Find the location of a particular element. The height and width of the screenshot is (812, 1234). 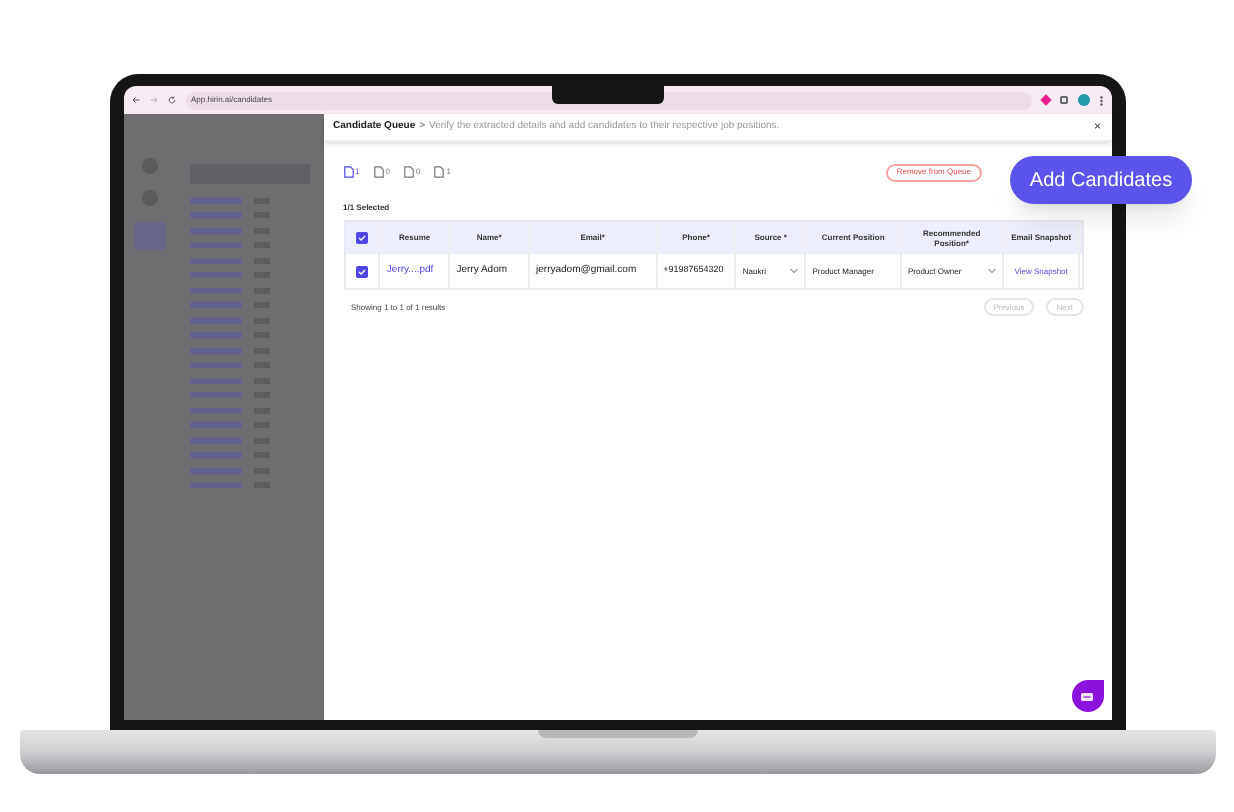

back-icon is located at coordinates (135, 100).